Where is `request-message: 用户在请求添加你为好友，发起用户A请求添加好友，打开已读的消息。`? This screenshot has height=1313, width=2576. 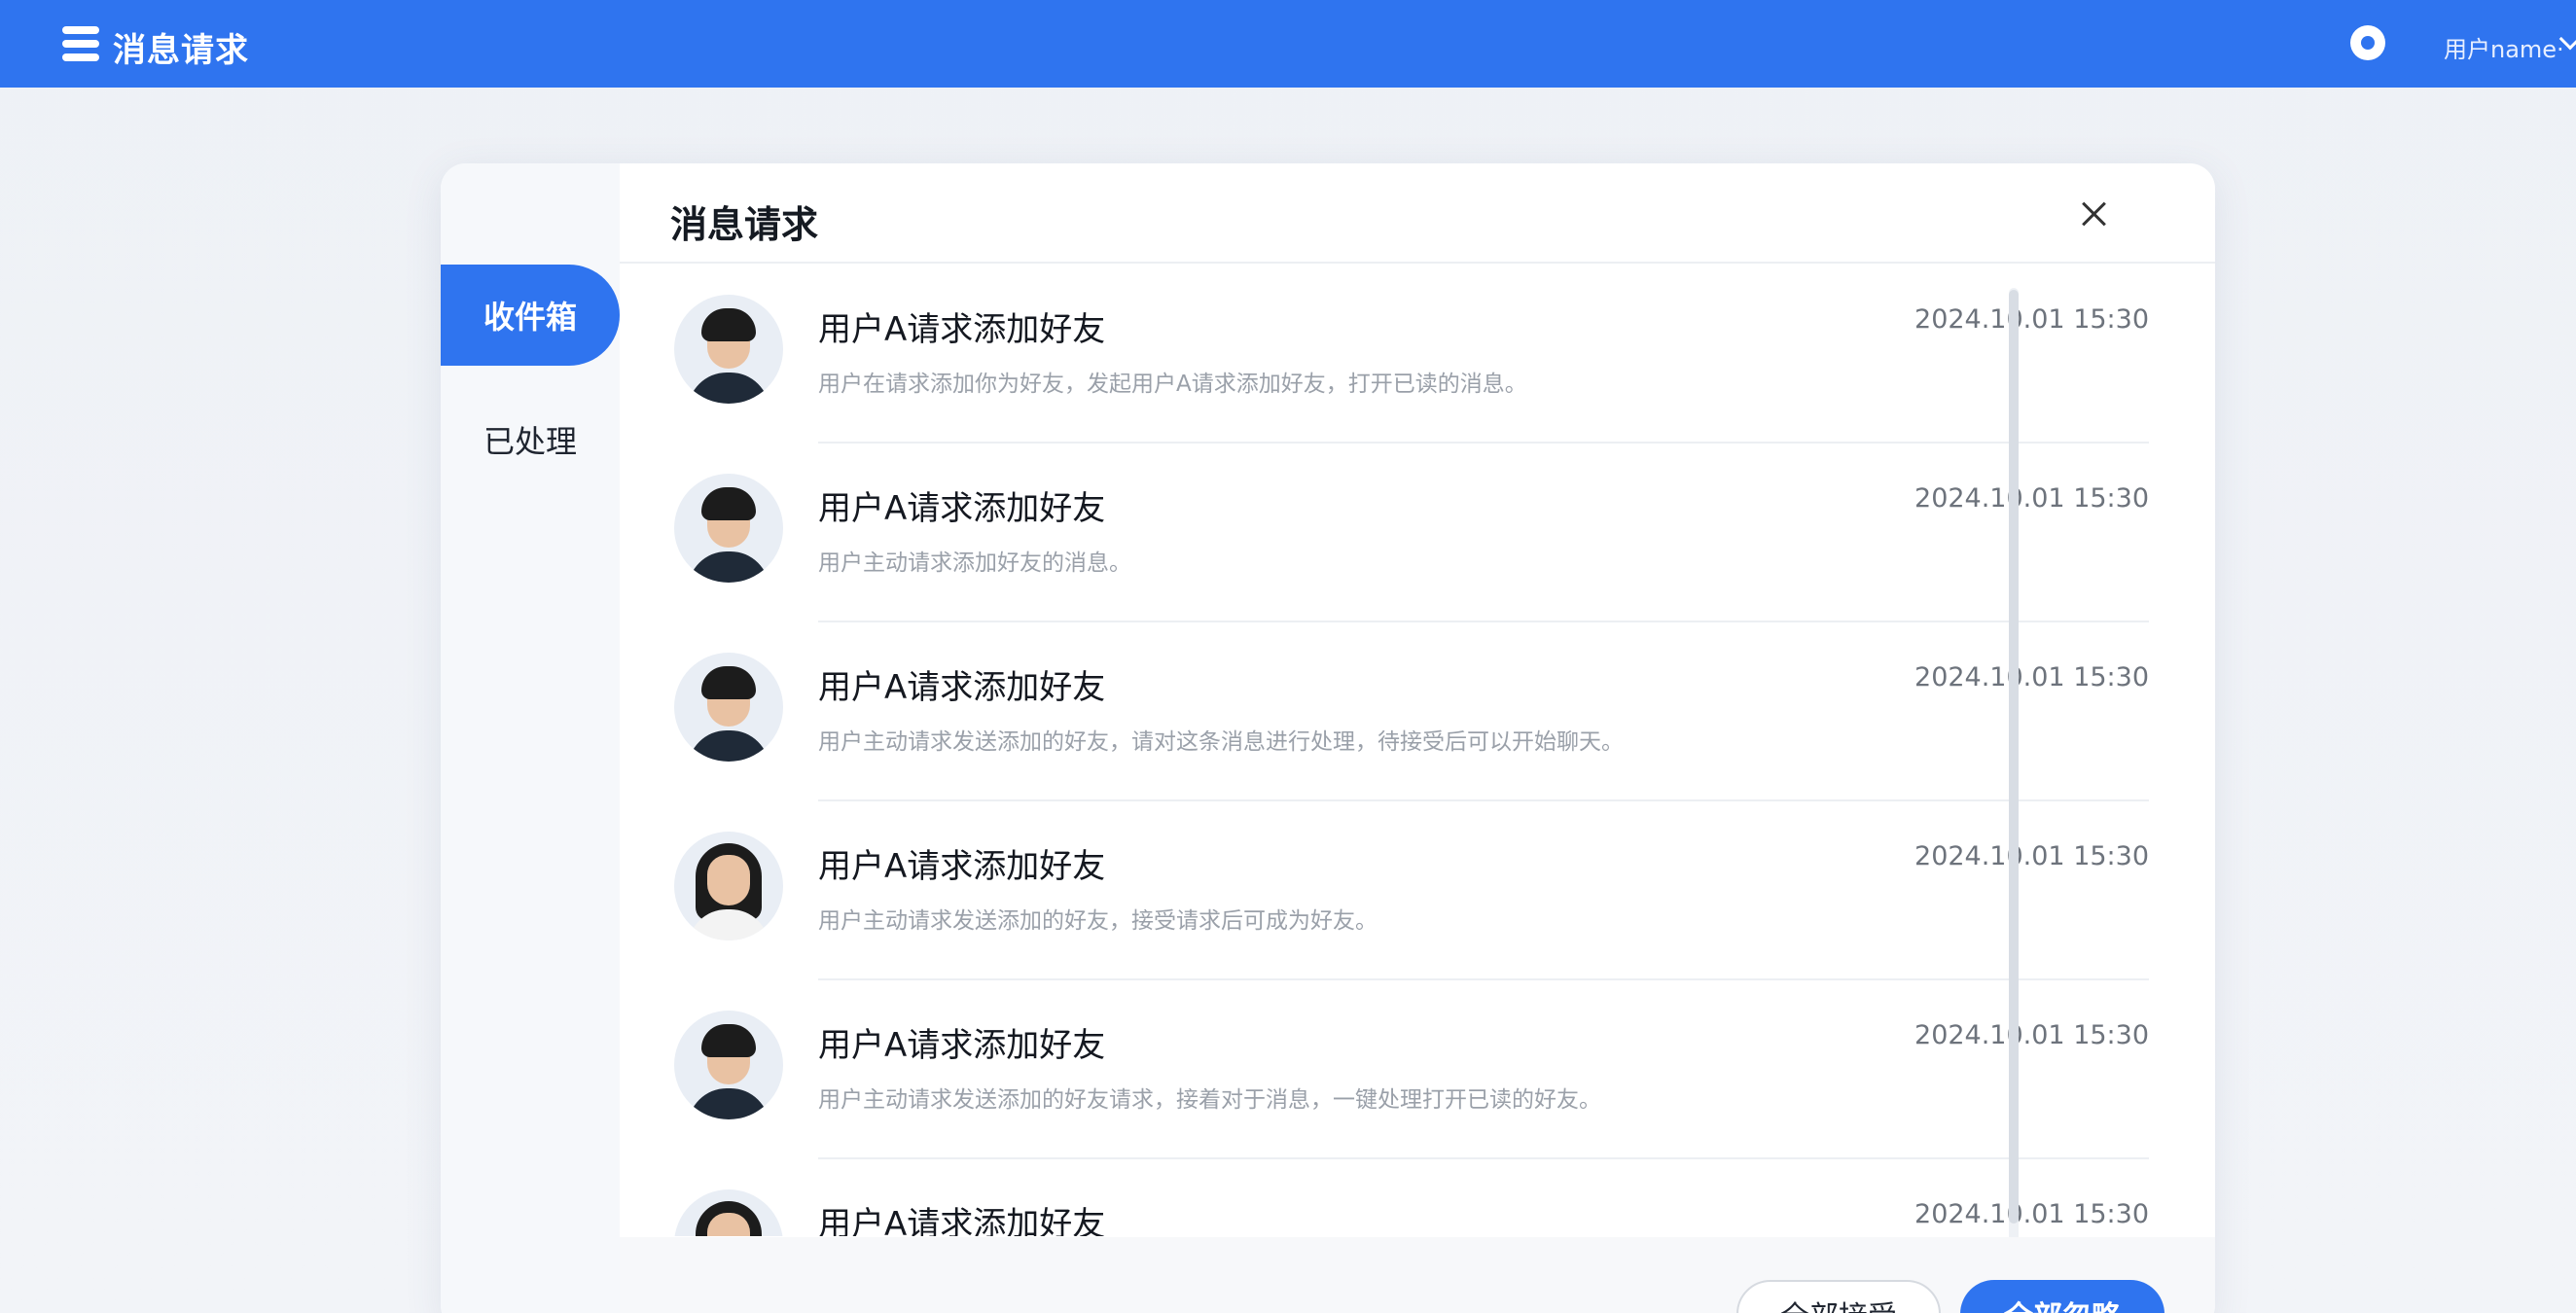
request-message: 用户在请求添加你为好友，发起用户A请求添加好友，打开已读的消息。 is located at coordinates (1172, 385).